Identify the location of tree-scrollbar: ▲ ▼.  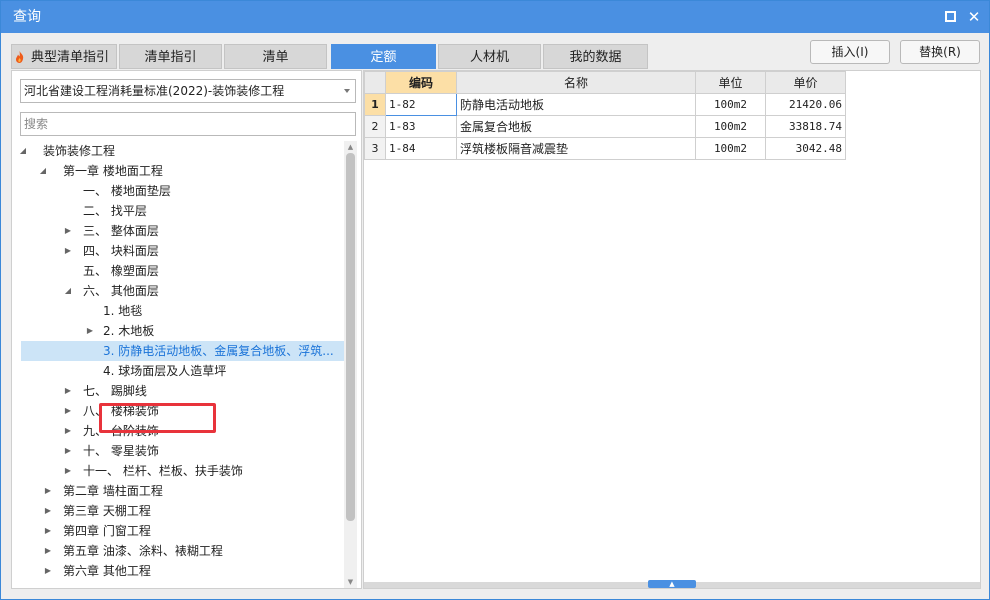
(350, 364).